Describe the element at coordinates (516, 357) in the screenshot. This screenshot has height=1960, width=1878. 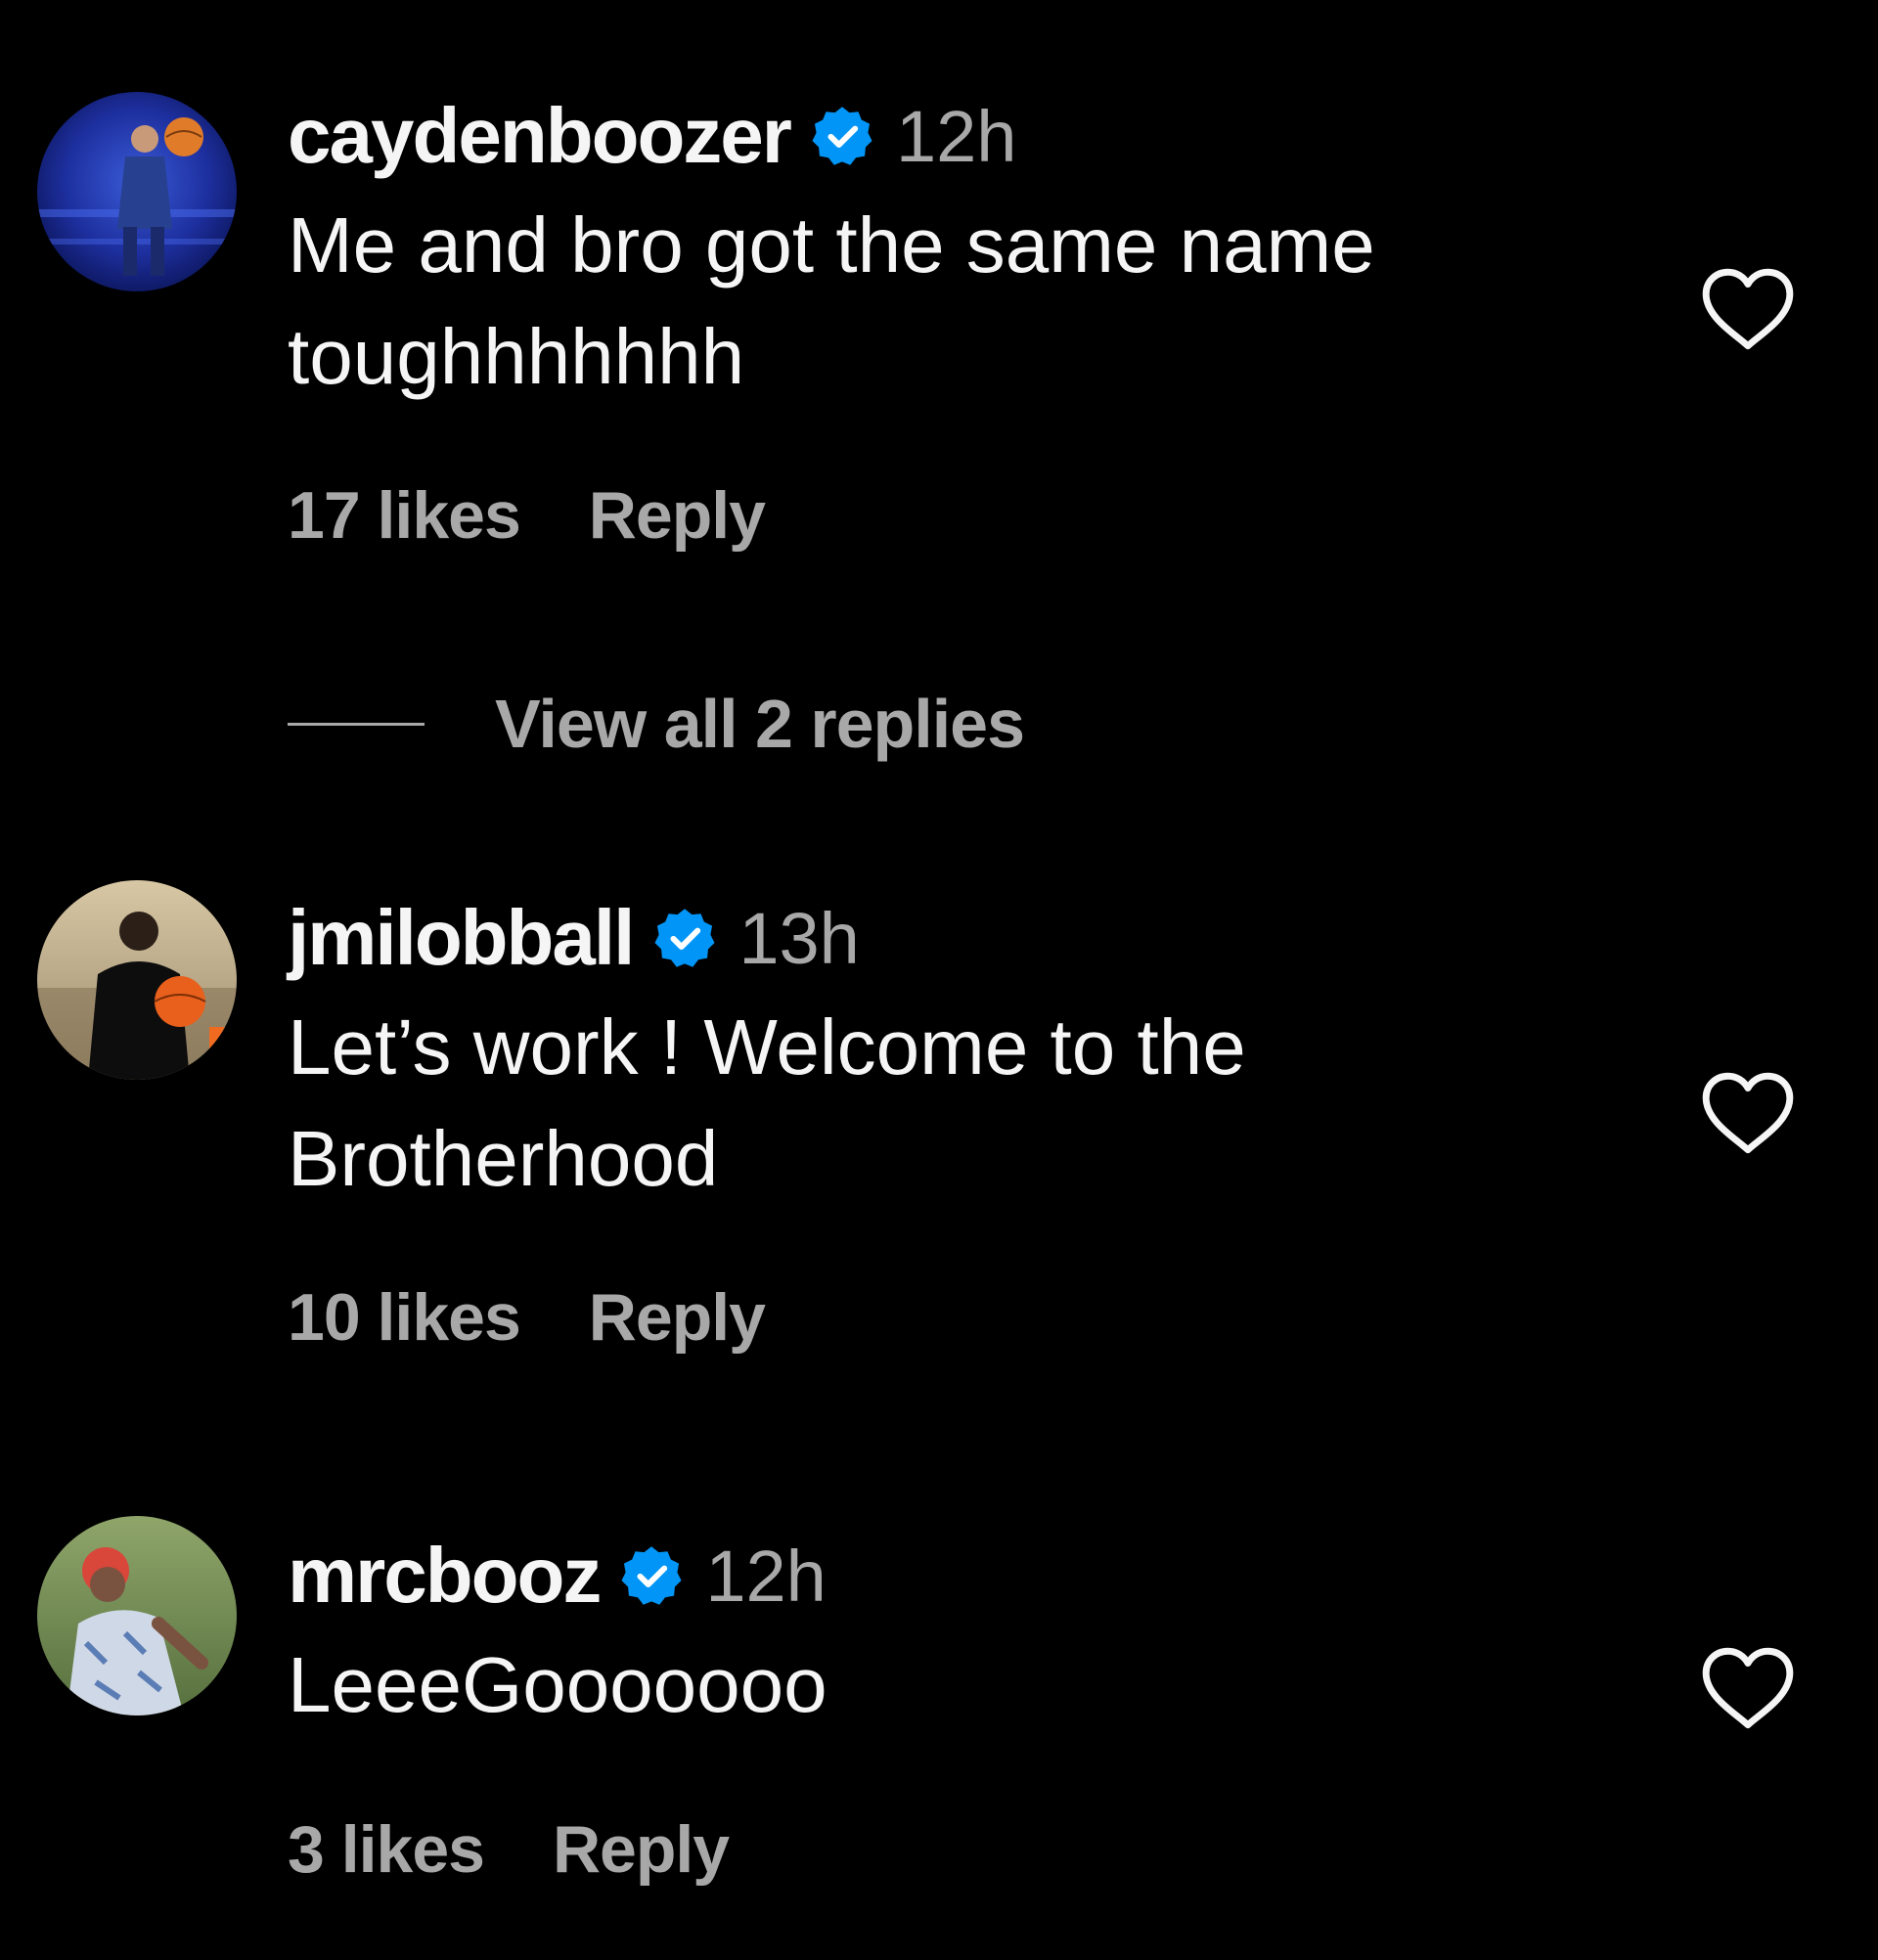
I see `comment-text-line: toughhhhhhh` at that location.